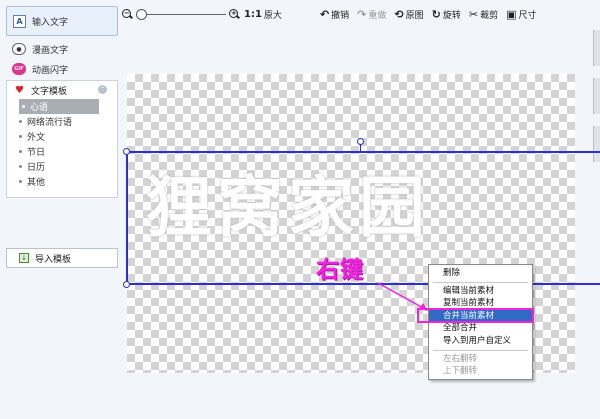  Describe the element at coordinates (480, 328) in the screenshot. I see `menu-item-merge-all: 全部合并` at that location.